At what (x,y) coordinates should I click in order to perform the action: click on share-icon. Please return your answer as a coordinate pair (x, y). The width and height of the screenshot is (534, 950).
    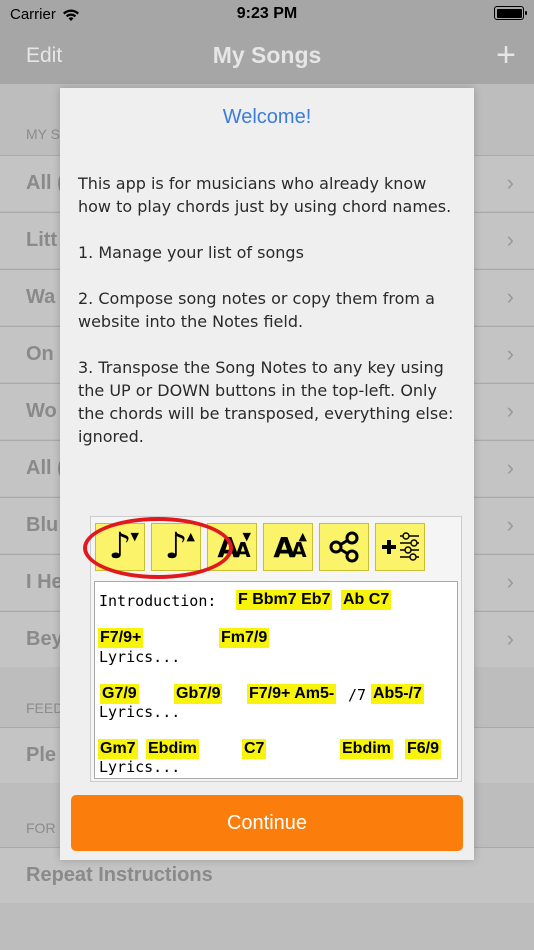
    Looking at the image, I should click on (344, 547).